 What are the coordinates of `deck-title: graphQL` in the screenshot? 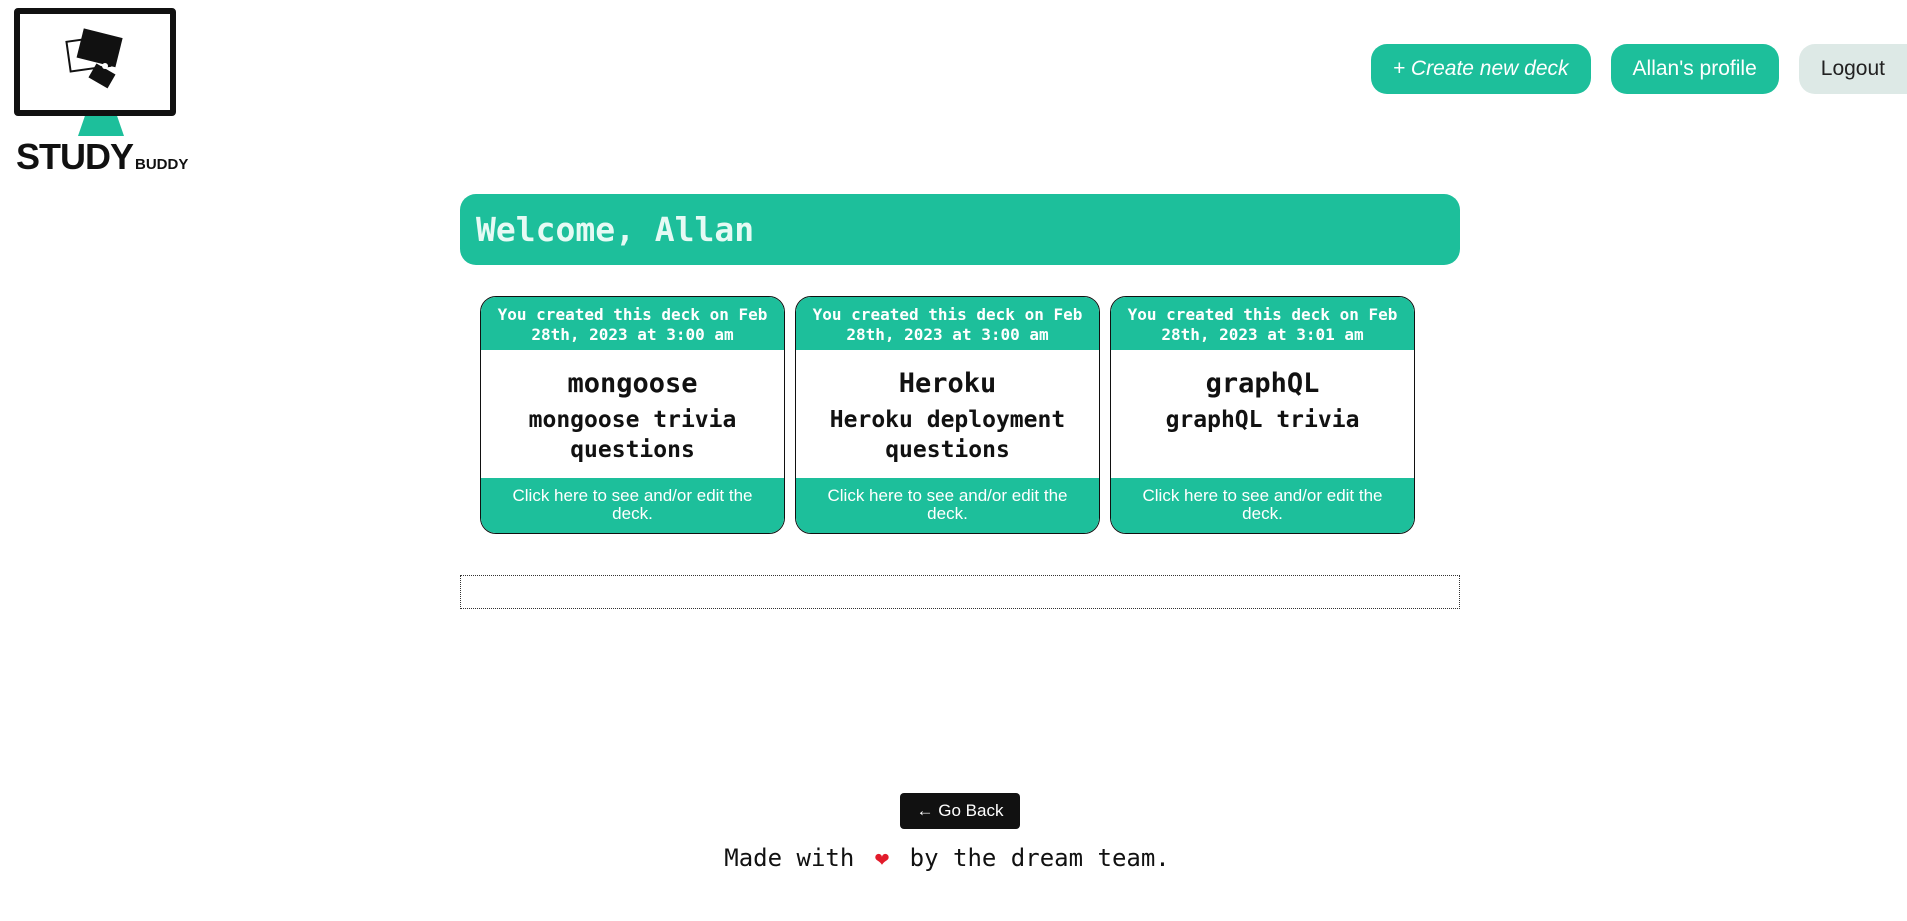 It's located at (1262, 383).